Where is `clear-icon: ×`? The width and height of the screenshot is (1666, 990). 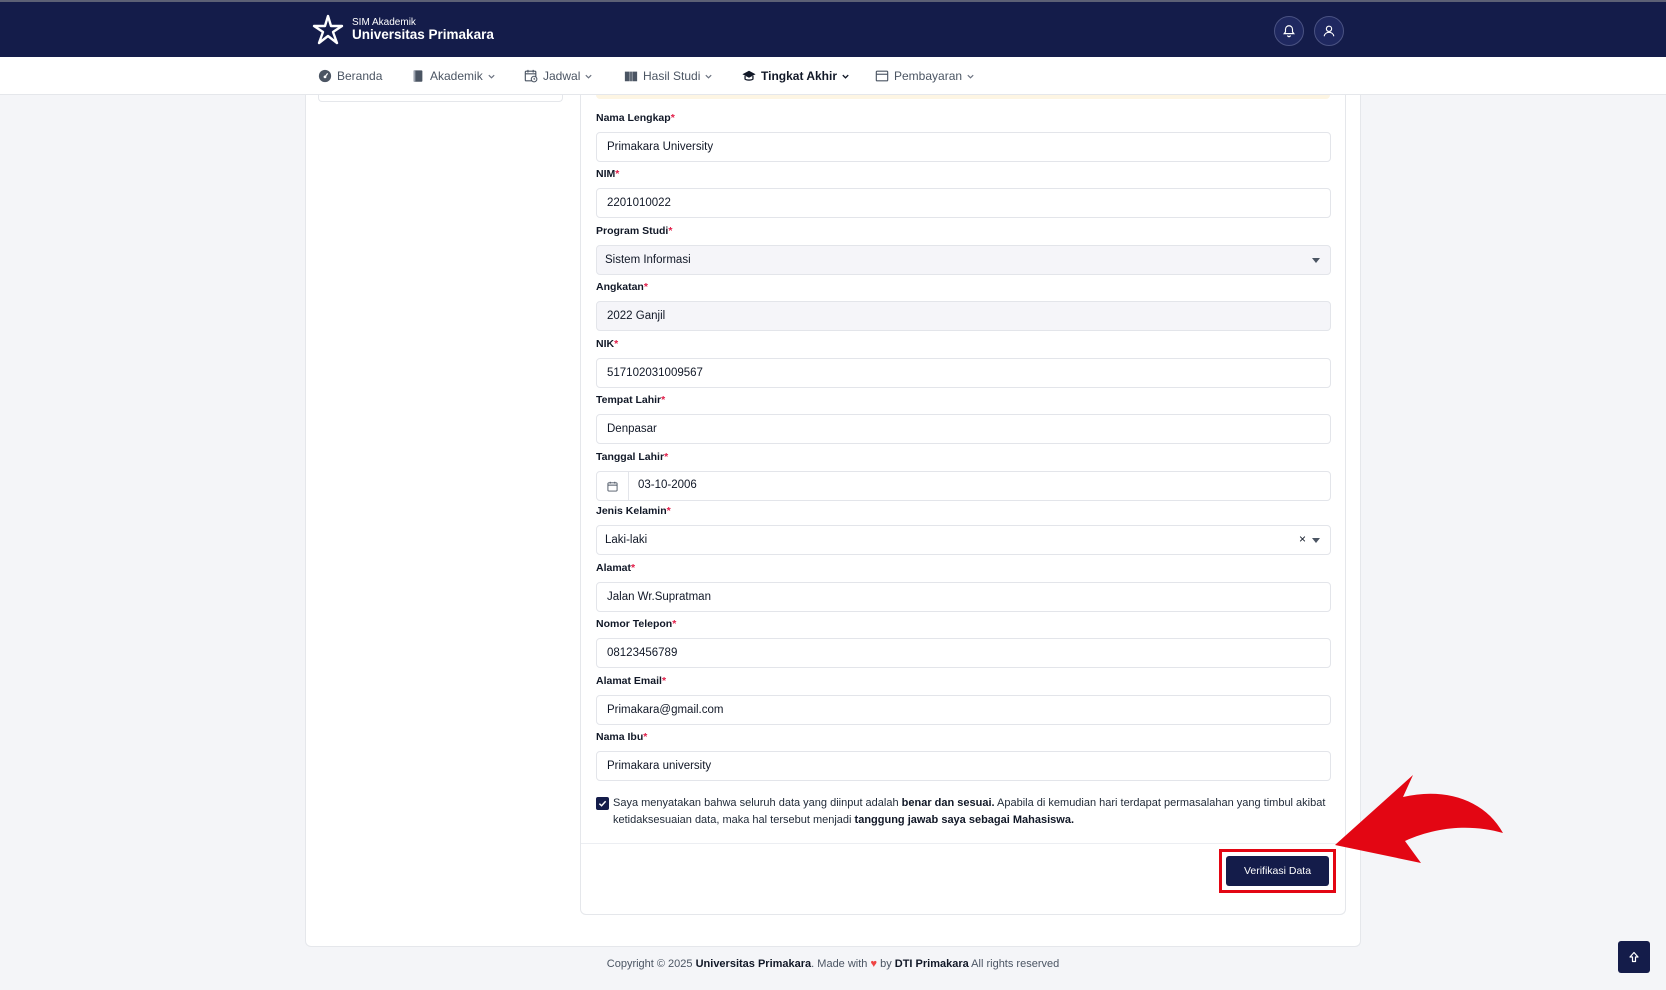
clear-icon: × is located at coordinates (1302, 539).